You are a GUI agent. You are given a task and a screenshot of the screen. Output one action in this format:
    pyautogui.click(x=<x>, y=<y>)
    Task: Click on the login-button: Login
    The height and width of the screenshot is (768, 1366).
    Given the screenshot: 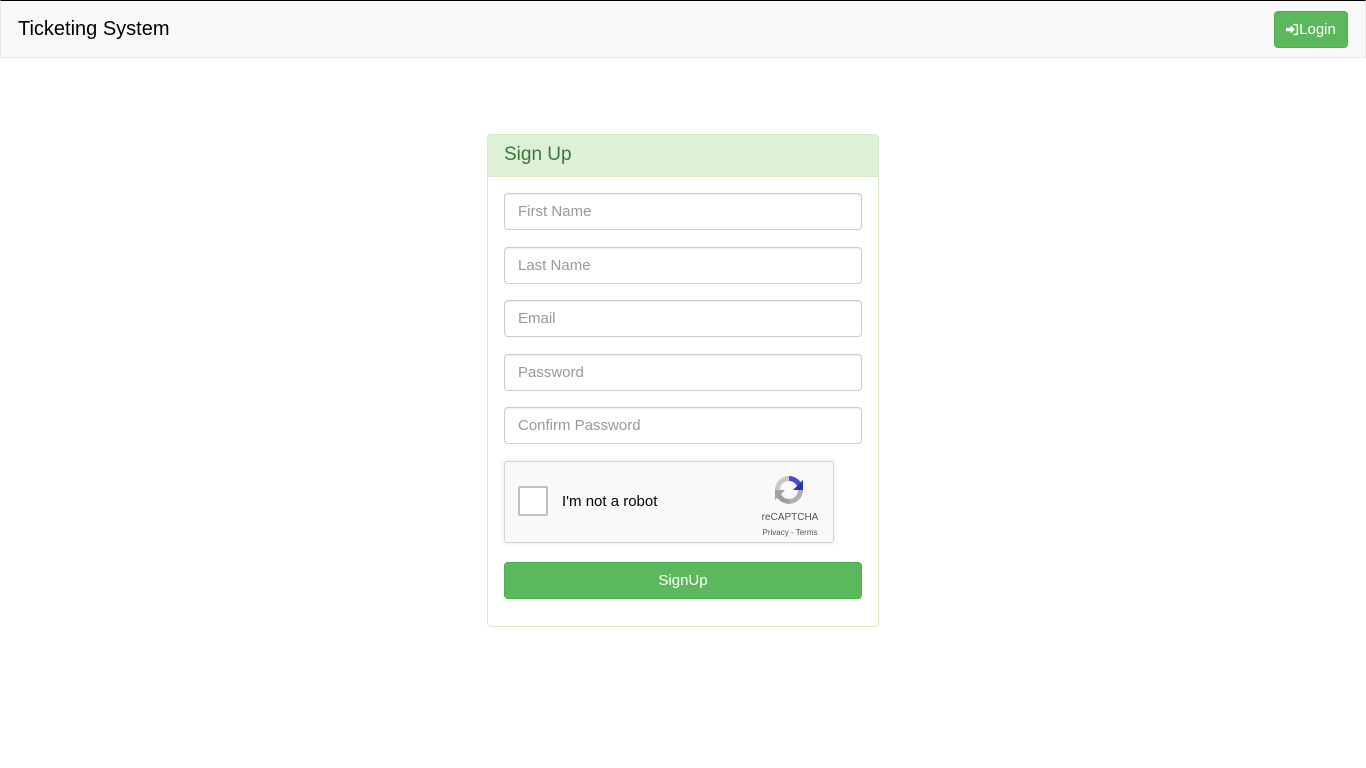 What is the action you would take?
    pyautogui.click(x=1311, y=29)
    